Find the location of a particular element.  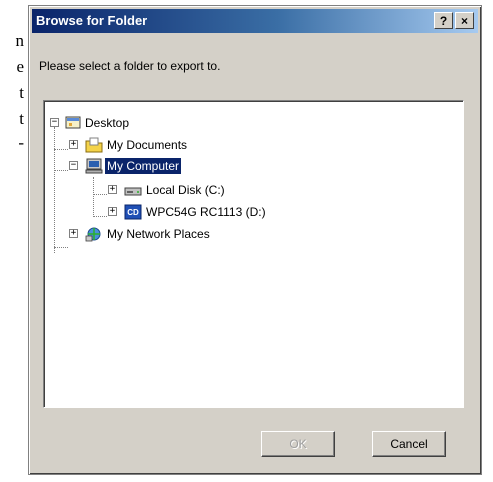

dialog-title: Browse for Folder is located at coordinates (92, 20).